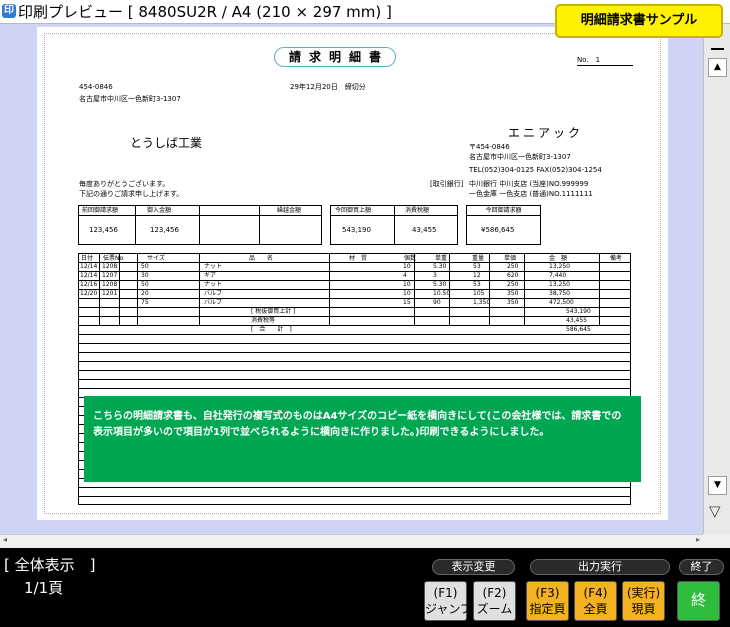 This screenshot has width=730, height=627. Describe the element at coordinates (424, 230) in the screenshot. I see `consumption-tax: 43,455` at that location.